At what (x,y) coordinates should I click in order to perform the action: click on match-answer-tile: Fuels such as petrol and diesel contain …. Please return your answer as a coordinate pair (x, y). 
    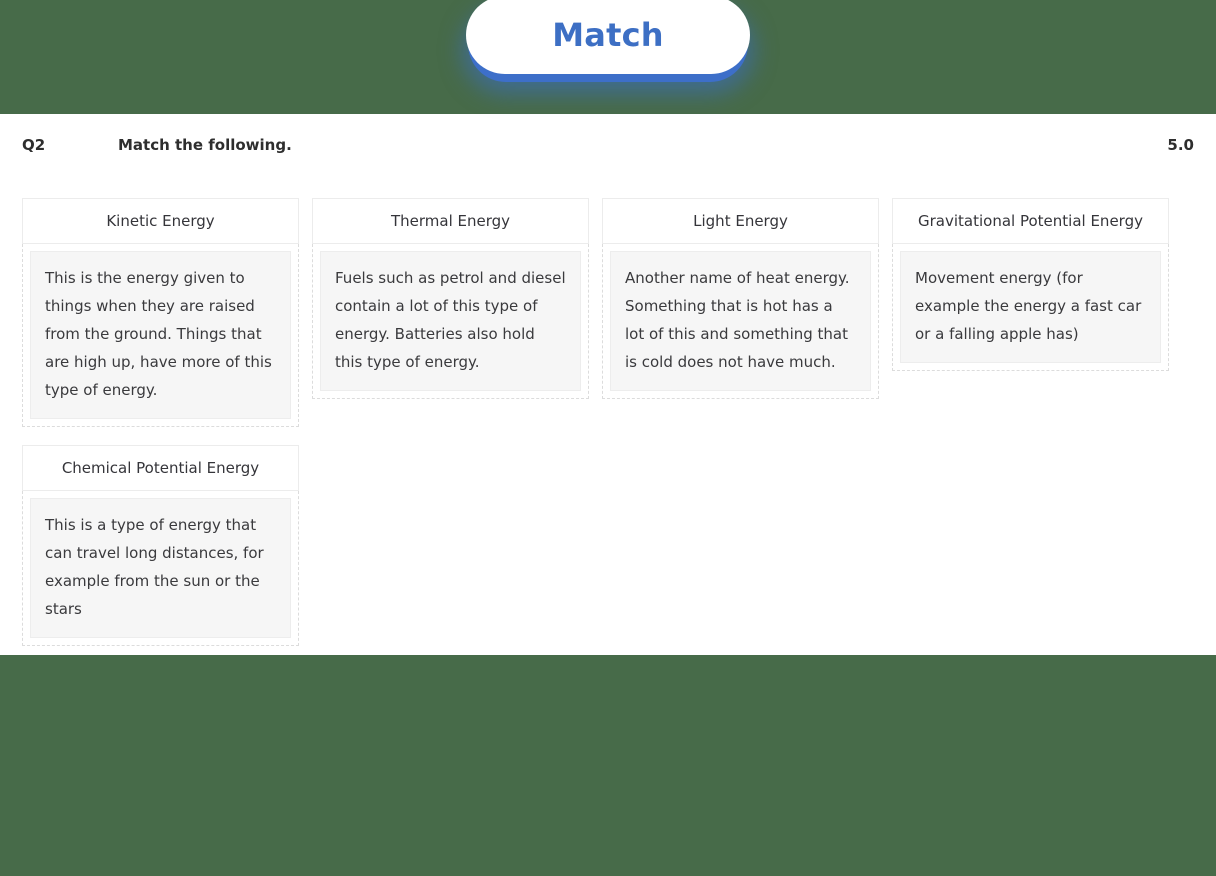
    Looking at the image, I should click on (450, 321).